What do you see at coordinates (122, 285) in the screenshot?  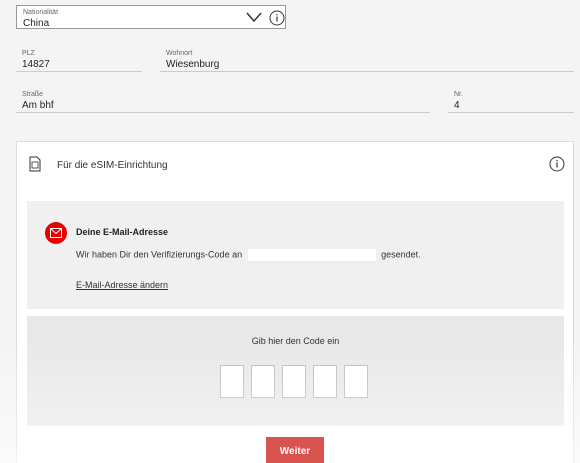 I see `change-email-link: E-Mail-Adresse ändern` at bounding box center [122, 285].